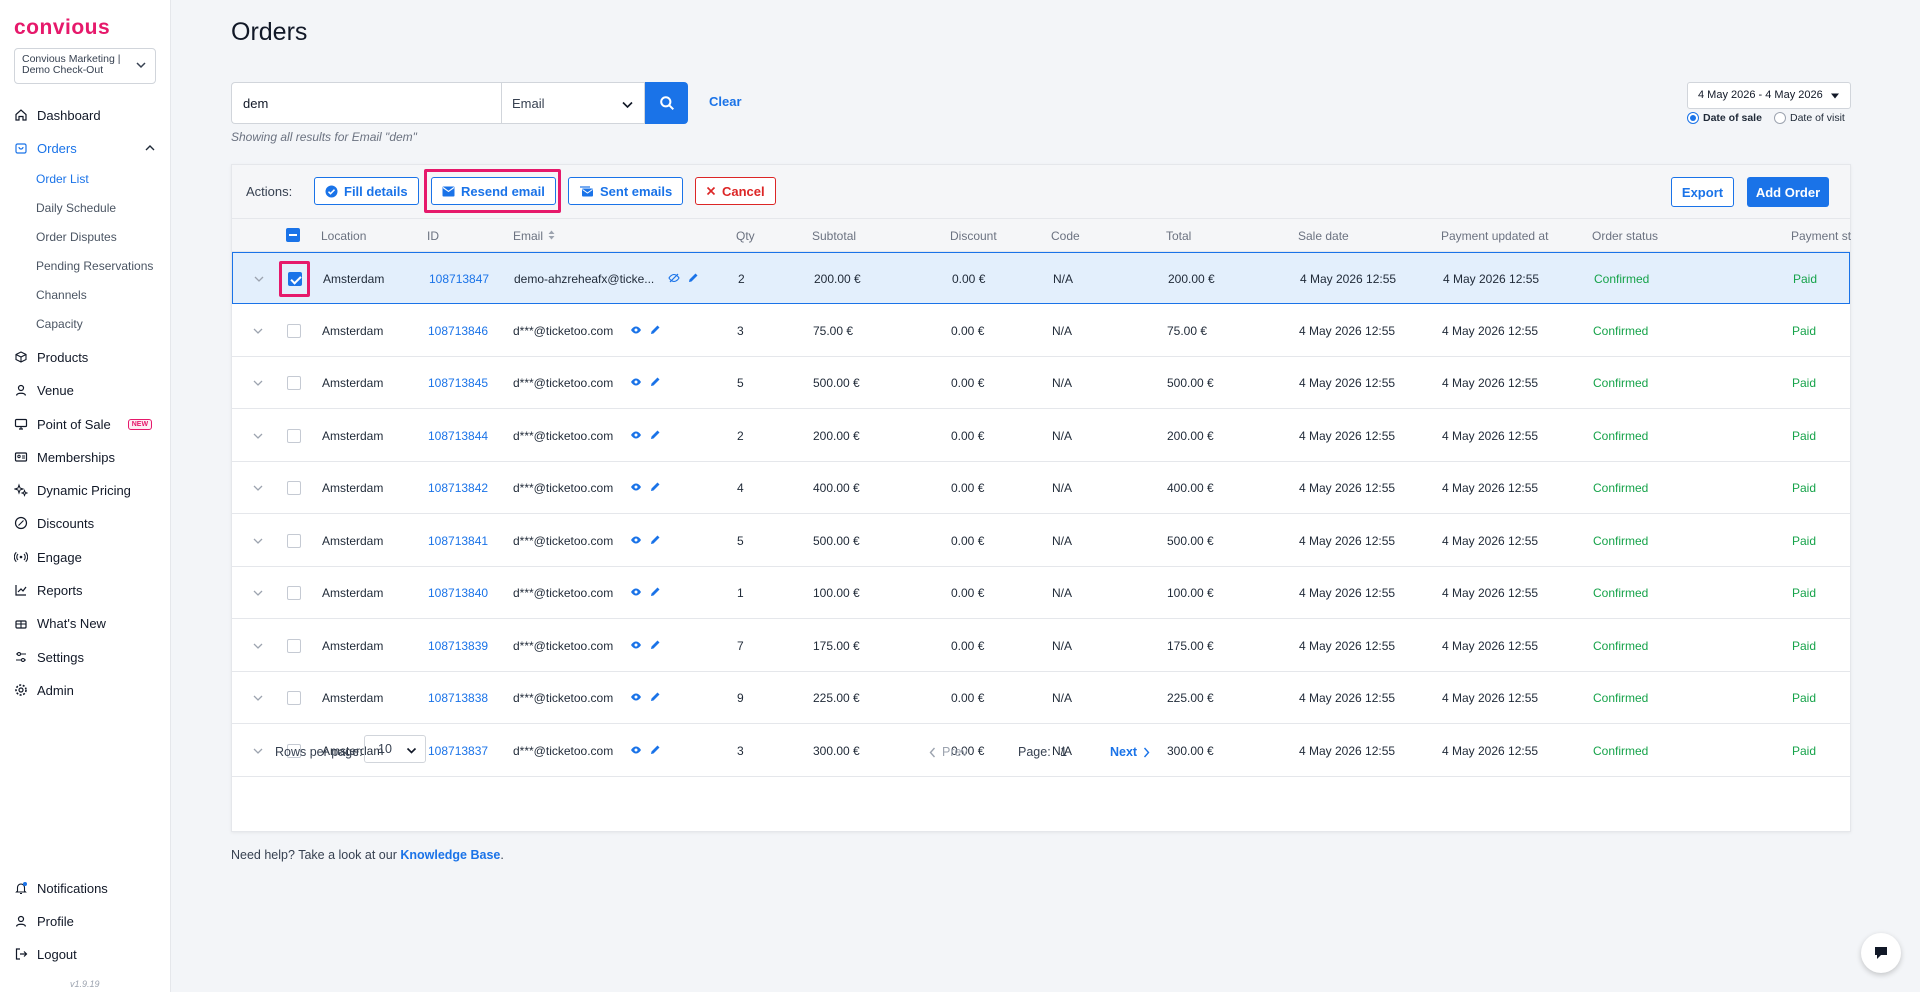  I want to click on column-header-discount: Discount, so click(973, 236).